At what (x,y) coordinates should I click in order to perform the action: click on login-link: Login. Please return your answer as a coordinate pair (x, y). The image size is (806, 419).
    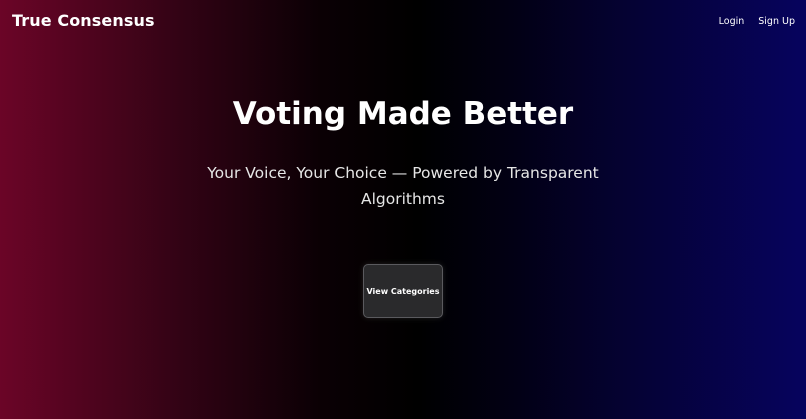
    Looking at the image, I should click on (732, 21).